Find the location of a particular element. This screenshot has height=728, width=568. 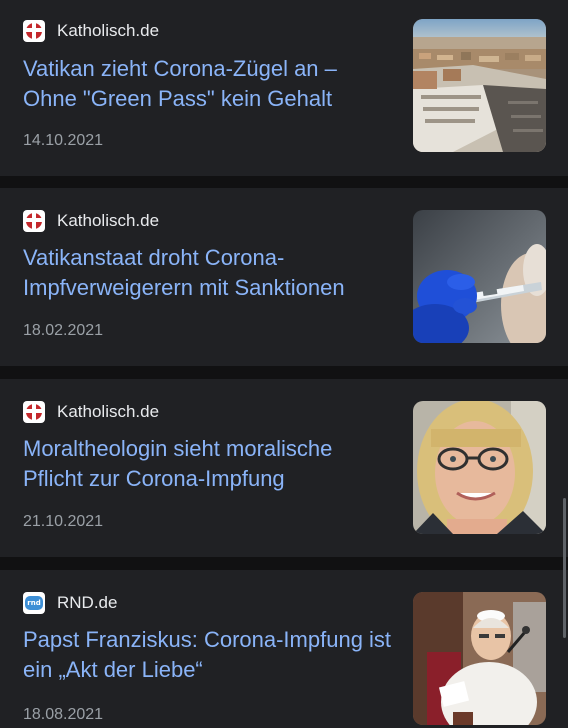

article-date: 14.10.2021 is located at coordinates (63, 140).